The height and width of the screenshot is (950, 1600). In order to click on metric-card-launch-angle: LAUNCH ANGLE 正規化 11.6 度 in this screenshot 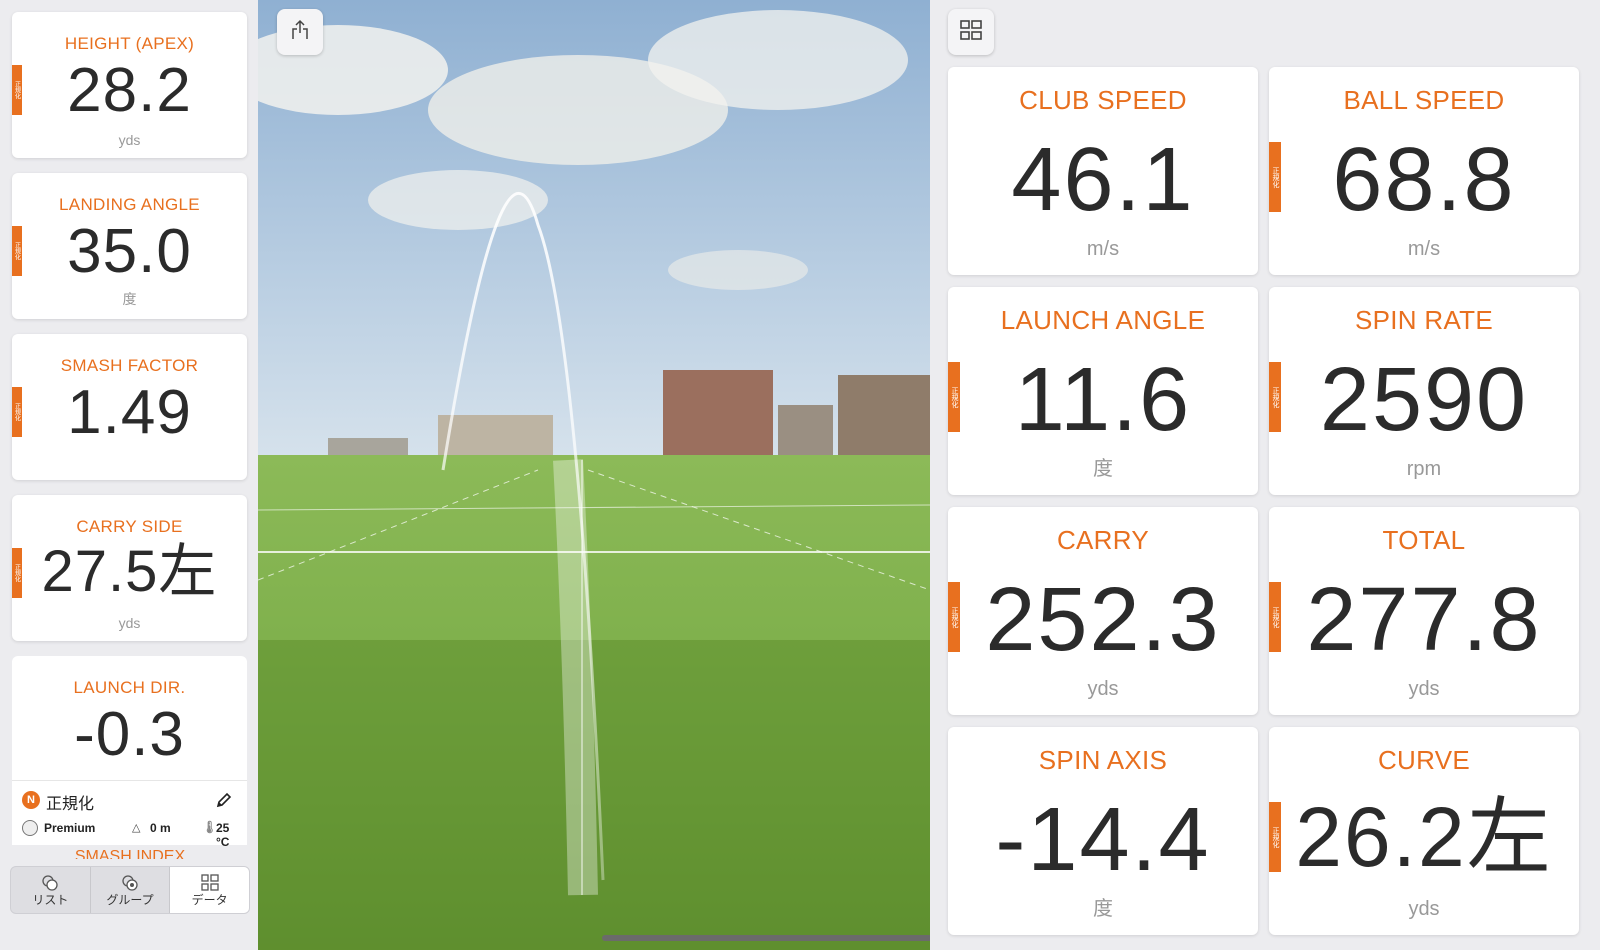, I will do `click(1103, 391)`.